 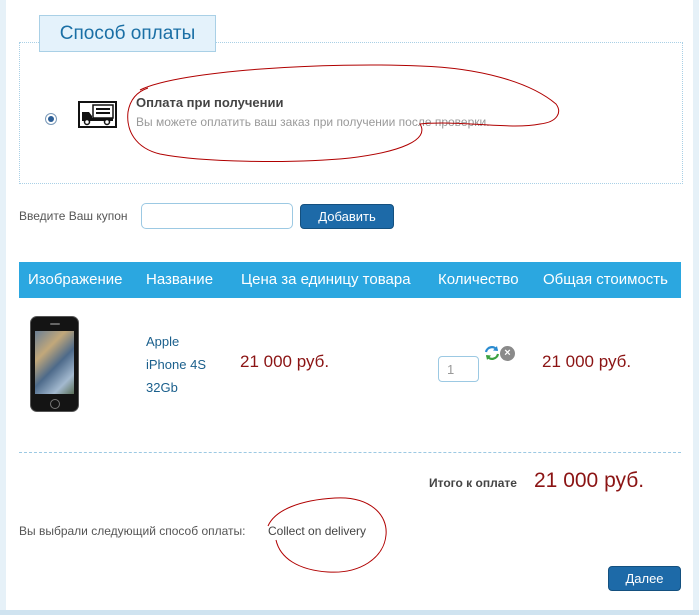 I want to click on coupon-input, so click(x=217, y=216).